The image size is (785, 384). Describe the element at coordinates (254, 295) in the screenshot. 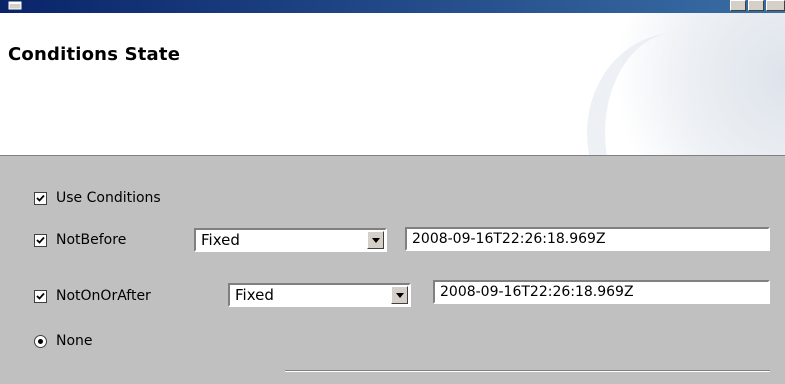

I see `not-on-or-after-mode-value: Fixed` at that location.